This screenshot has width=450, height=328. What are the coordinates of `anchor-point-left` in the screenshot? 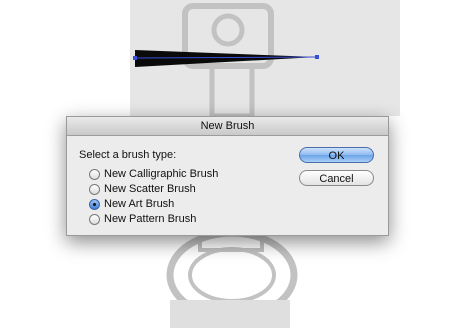 It's located at (135, 58).